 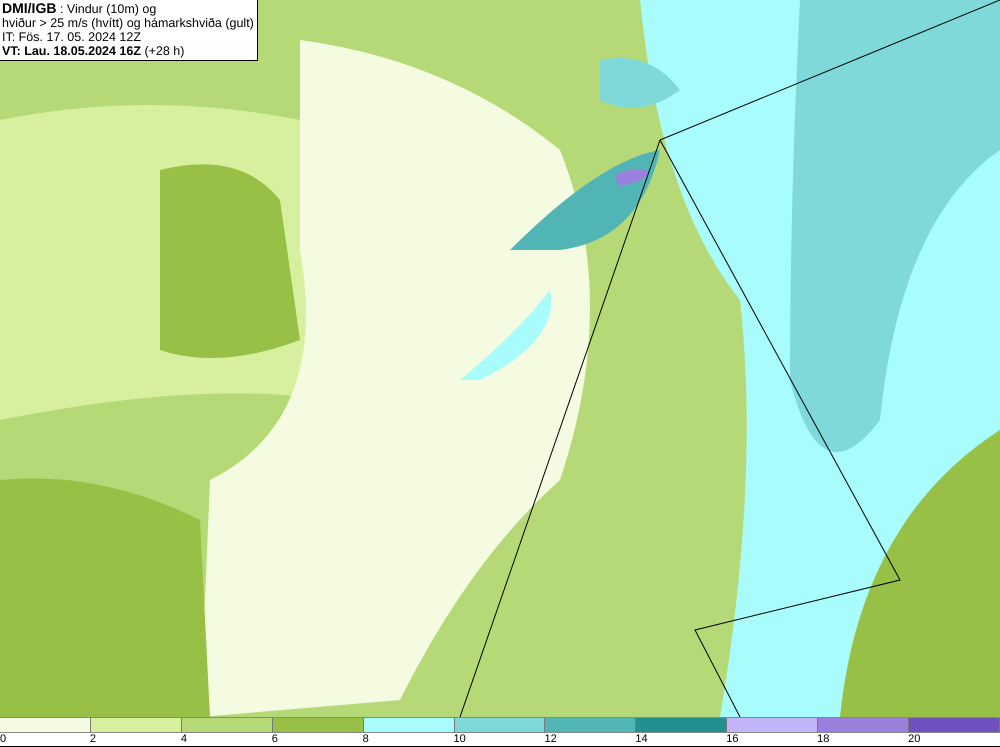 What do you see at coordinates (641, 739) in the screenshot?
I see `legend-tick-label: 14` at bounding box center [641, 739].